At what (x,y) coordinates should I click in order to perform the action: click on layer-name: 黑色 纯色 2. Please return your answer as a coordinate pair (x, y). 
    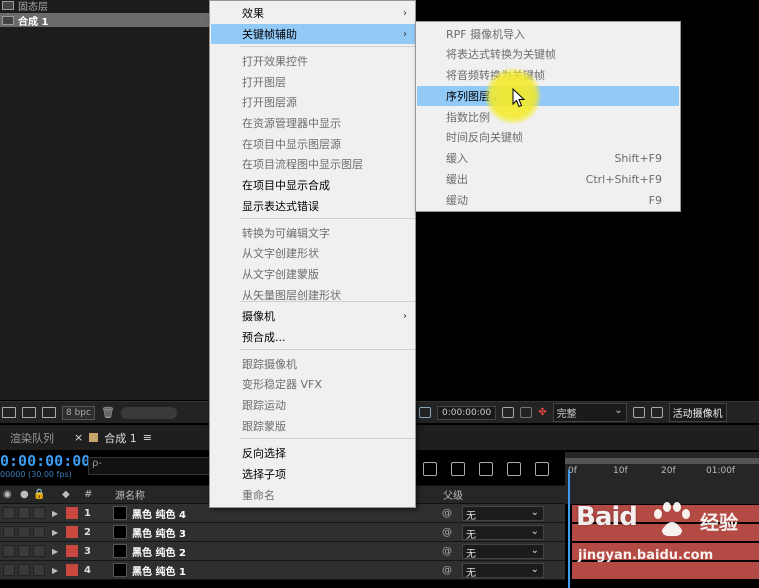
    Looking at the image, I should click on (159, 551).